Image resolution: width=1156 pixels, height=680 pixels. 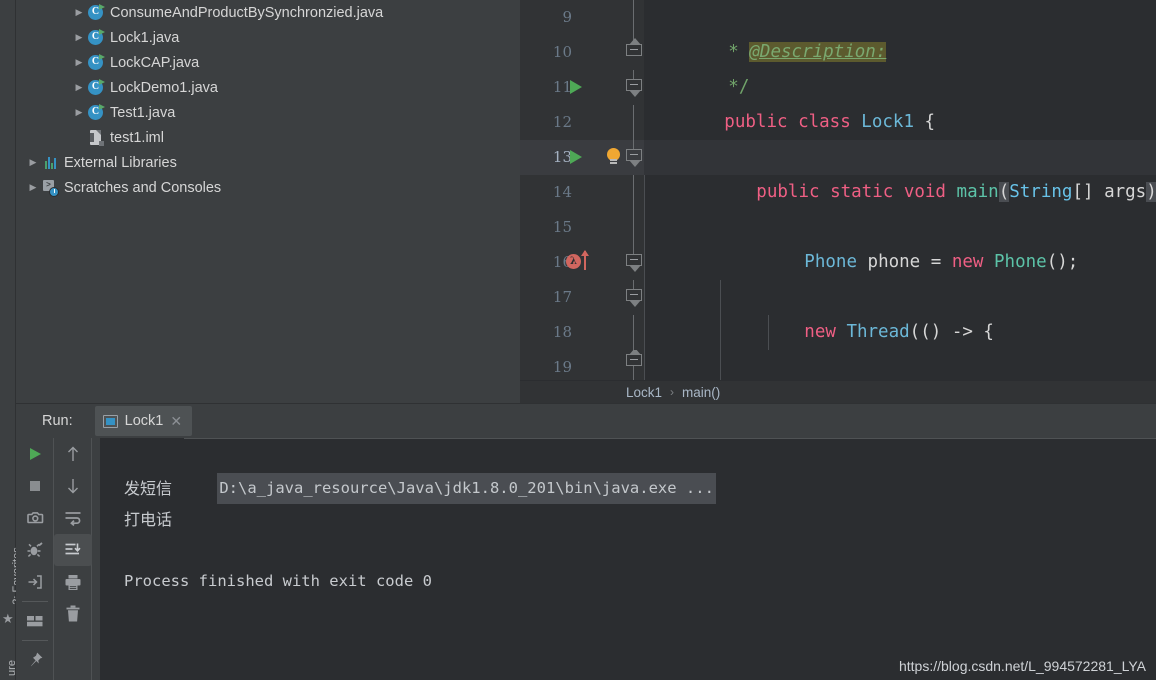 What do you see at coordinates (572, 297) in the screenshot?
I see `gutter: 17` at bounding box center [572, 297].